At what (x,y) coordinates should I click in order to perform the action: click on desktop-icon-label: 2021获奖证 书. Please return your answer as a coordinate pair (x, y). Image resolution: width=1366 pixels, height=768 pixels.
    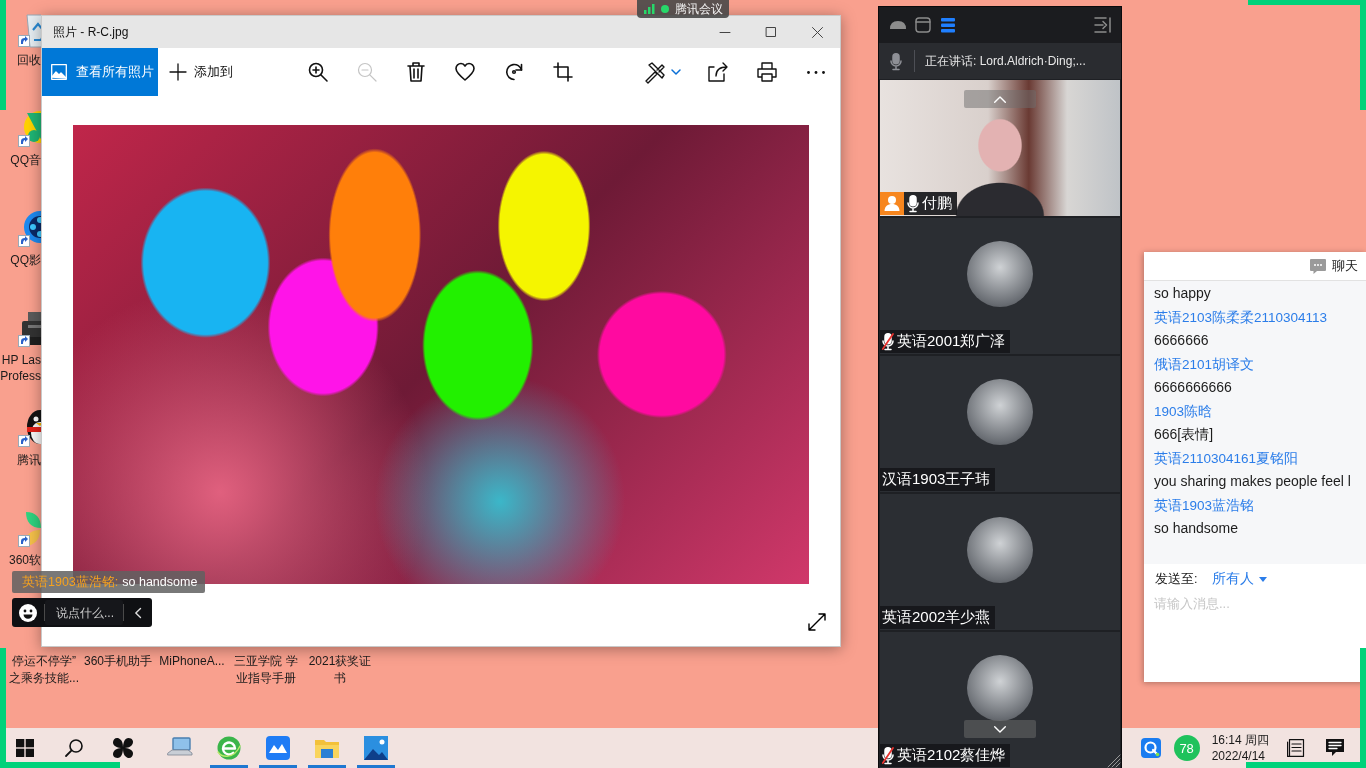
    Looking at the image, I should click on (340, 670).